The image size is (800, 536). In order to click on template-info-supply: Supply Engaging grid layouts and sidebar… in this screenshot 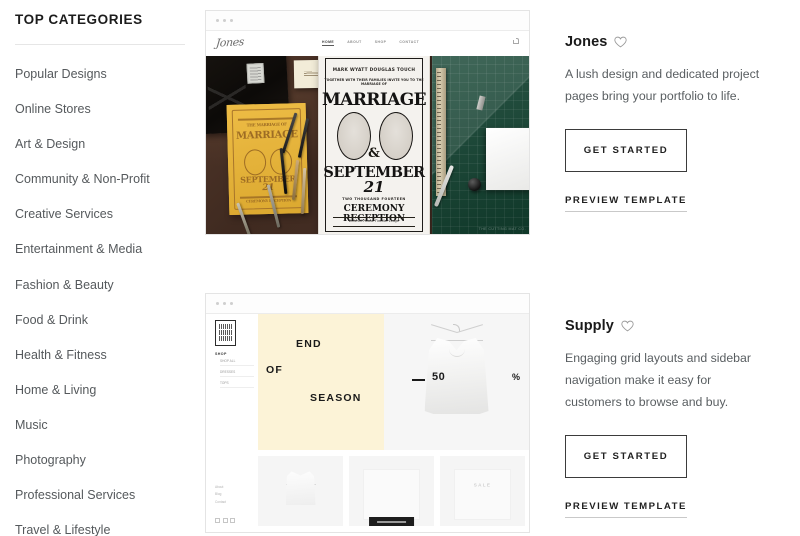, I will do `click(682, 418)`.